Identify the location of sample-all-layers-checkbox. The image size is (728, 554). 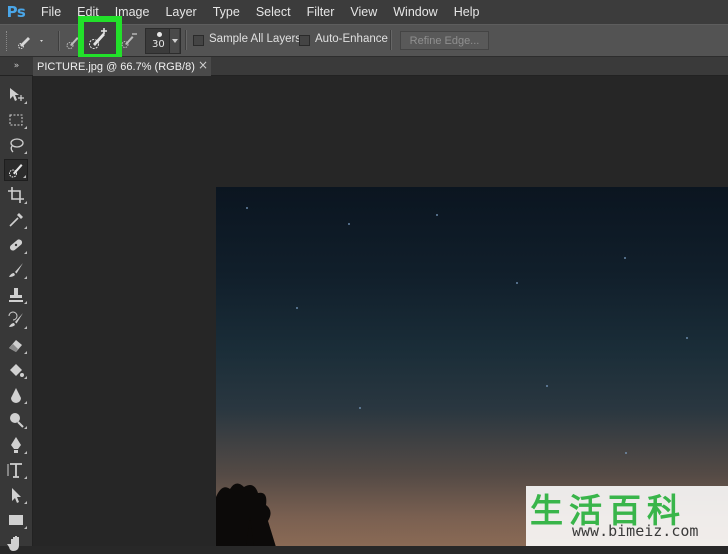
(198, 40).